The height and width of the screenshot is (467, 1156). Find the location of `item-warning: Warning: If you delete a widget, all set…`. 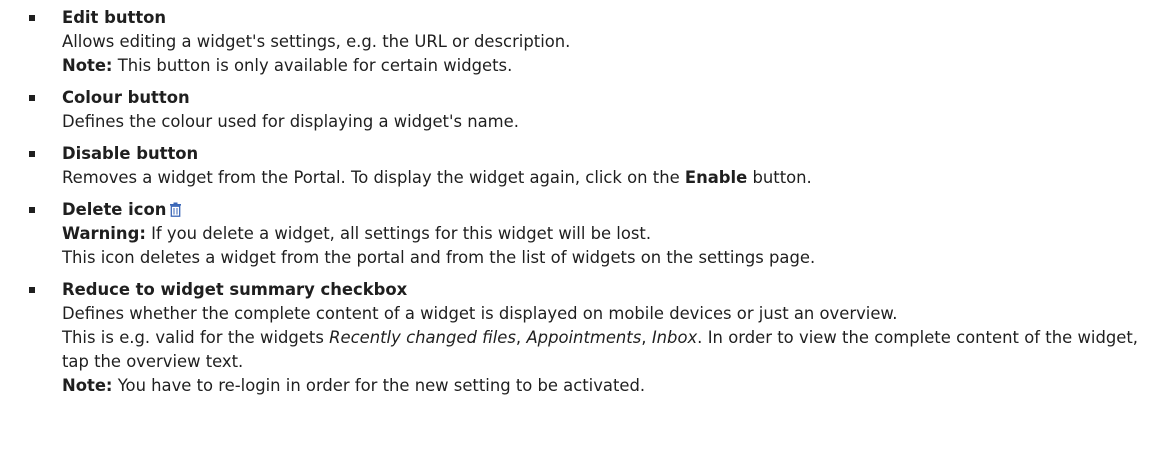

item-warning: Warning: If you delete a widget, all set… is located at coordinates (600, 234).